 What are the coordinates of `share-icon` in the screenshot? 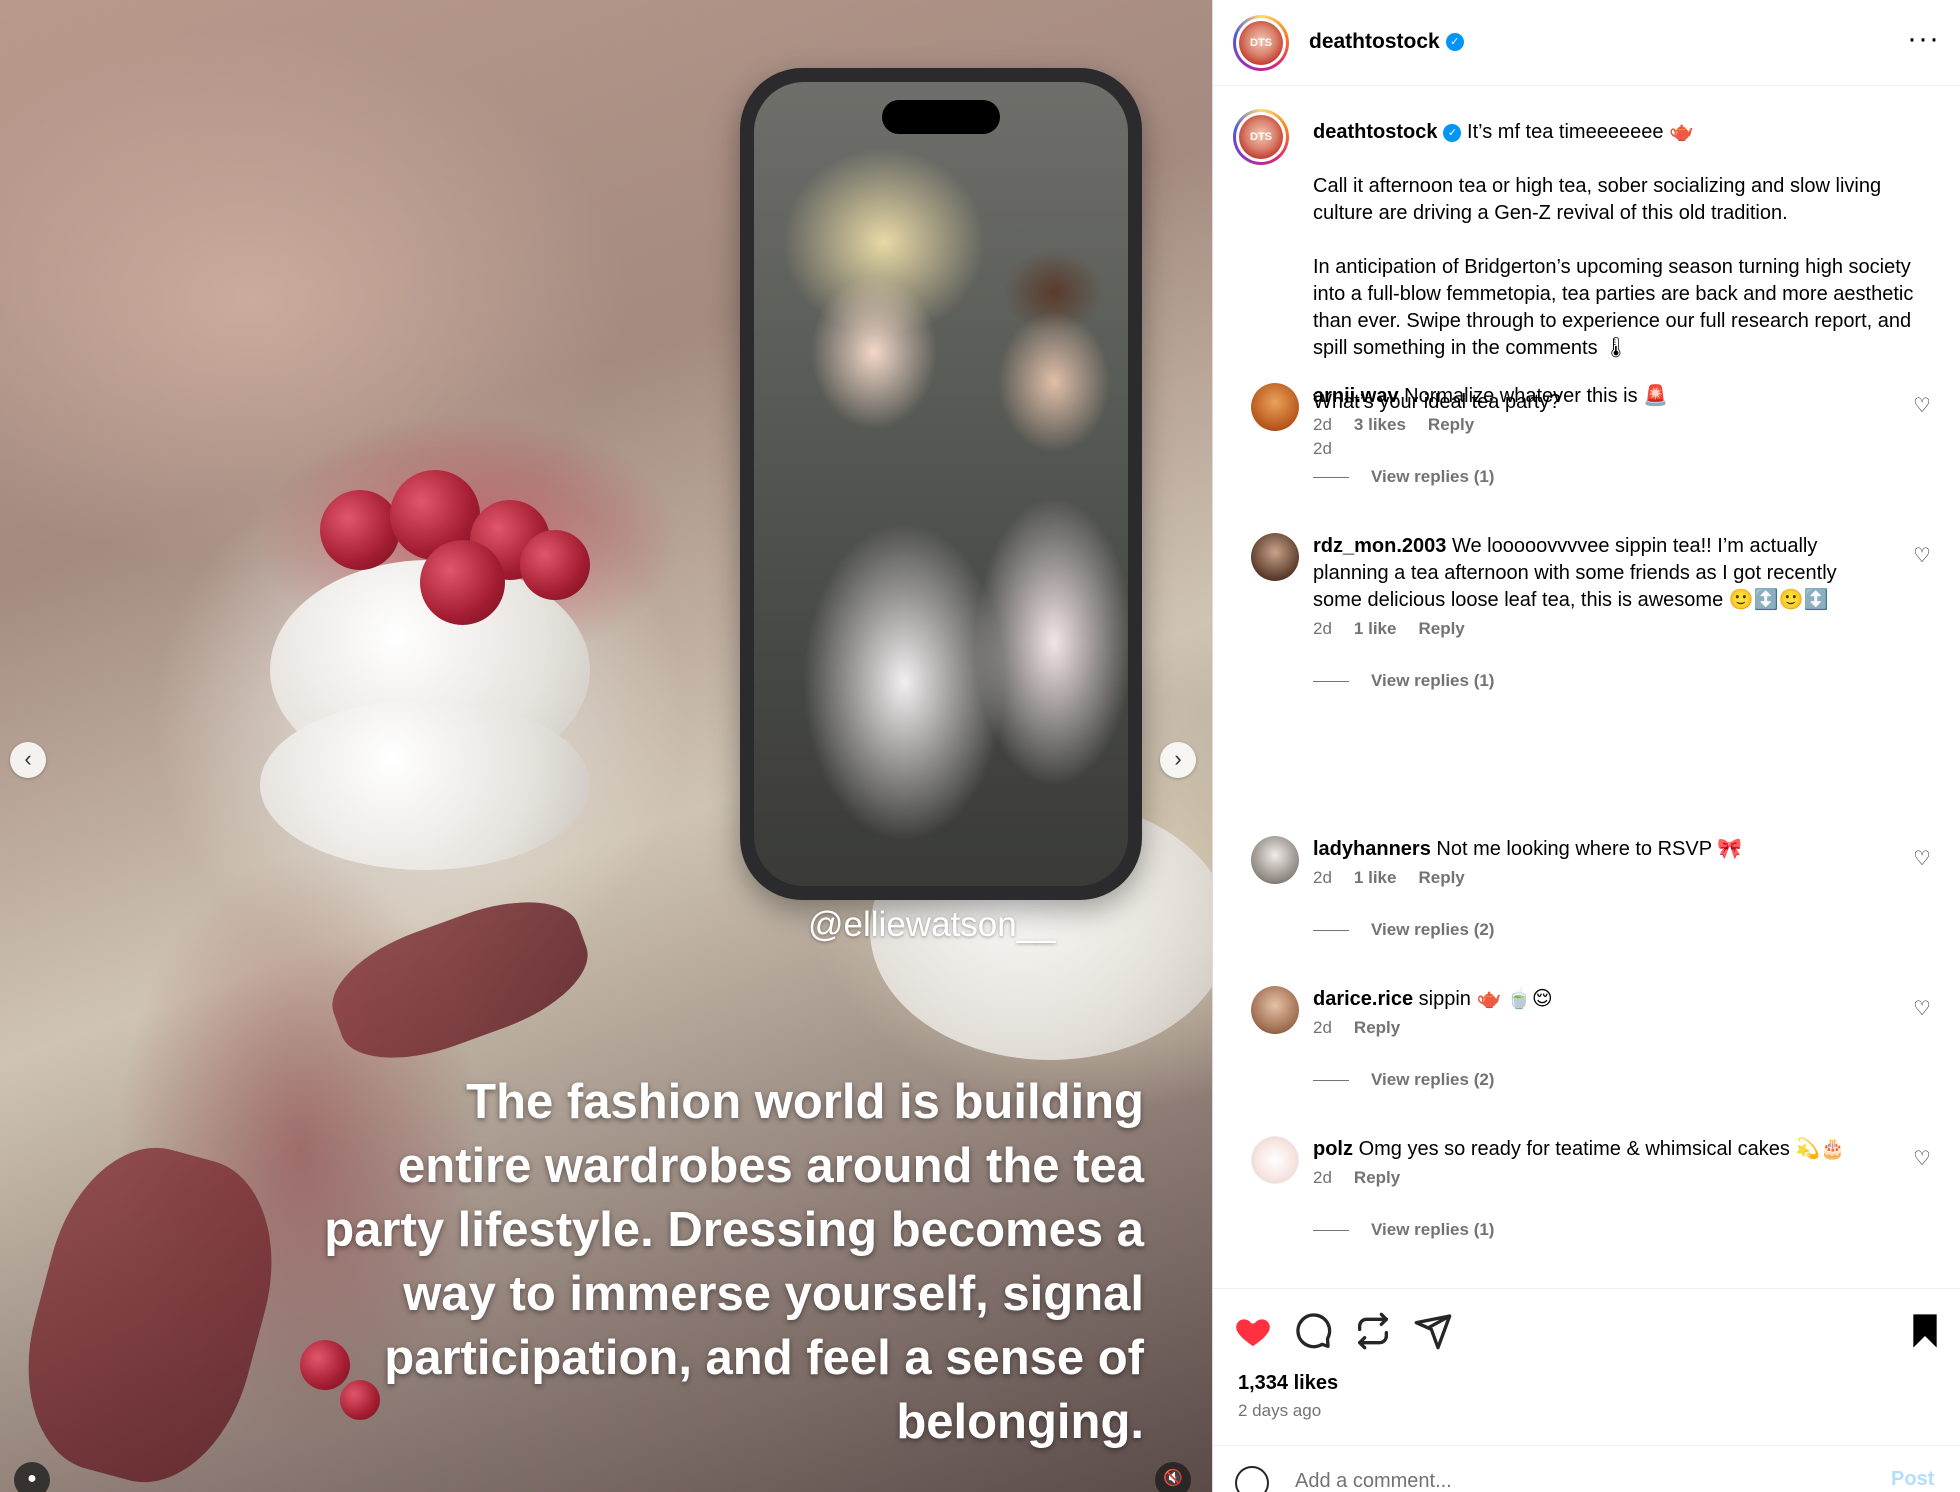 It's located at (1433, 1332).